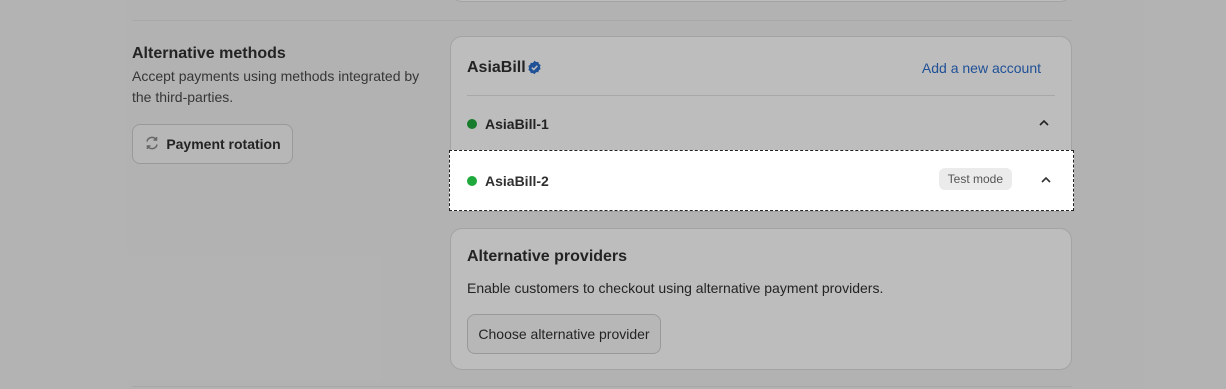  What do you see at coordinates (472, 181) in the screenshot?
I see `status-dot` at bounding box center [472, 181].